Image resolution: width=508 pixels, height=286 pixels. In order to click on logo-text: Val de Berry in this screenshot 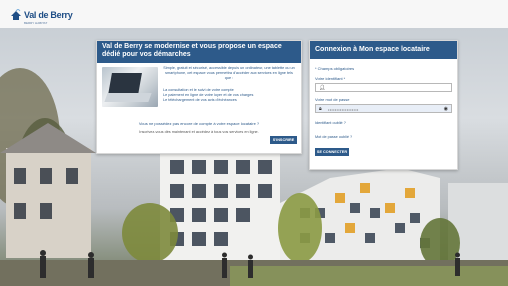, I will do `click(48, 15)`.